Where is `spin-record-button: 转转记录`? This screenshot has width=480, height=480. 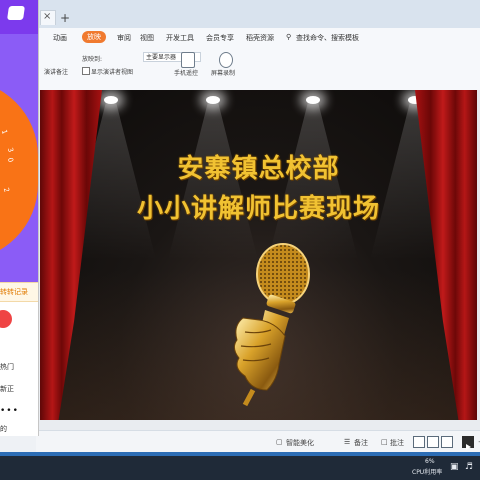 spin-record-button: 转转记录 is located at coordinates (19, 292).